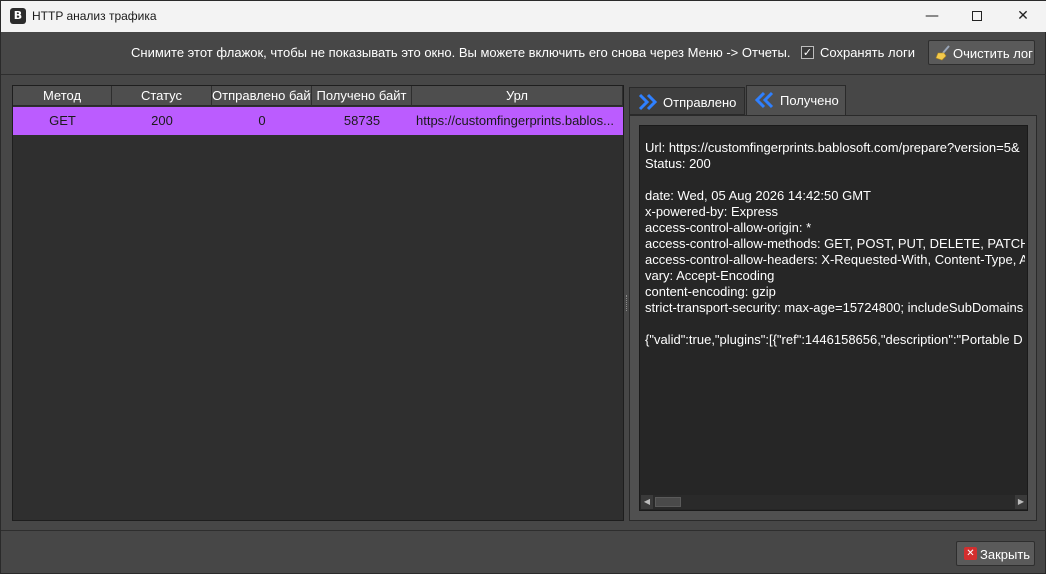  Describe the element at coordinates (1005, 554) in the screenshot. I see `close-button-label: Закрыть` at that location.